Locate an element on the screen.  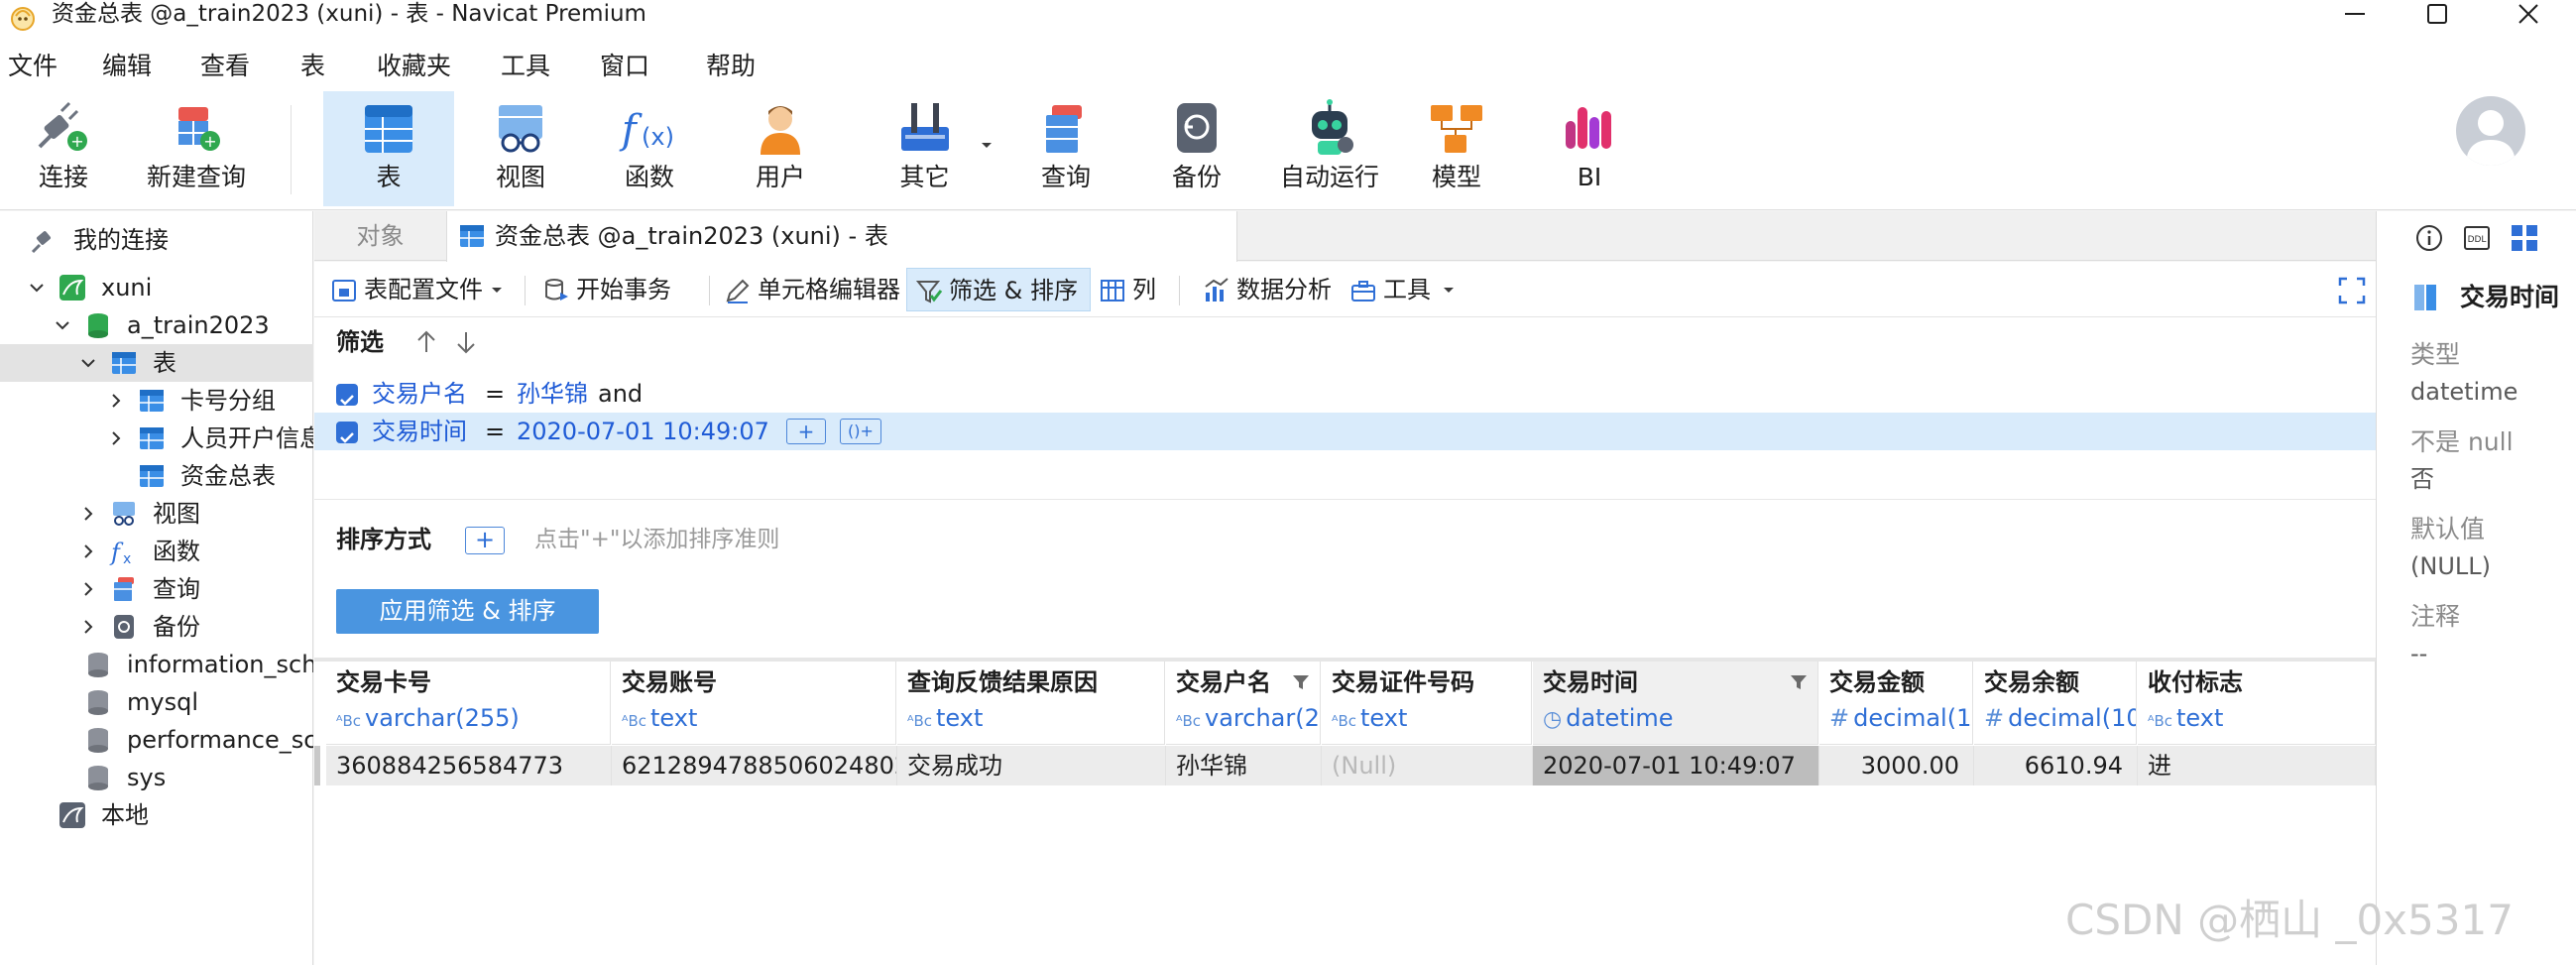
data-analysis-button: 数据分析 is located at coordinates (1274, 289).